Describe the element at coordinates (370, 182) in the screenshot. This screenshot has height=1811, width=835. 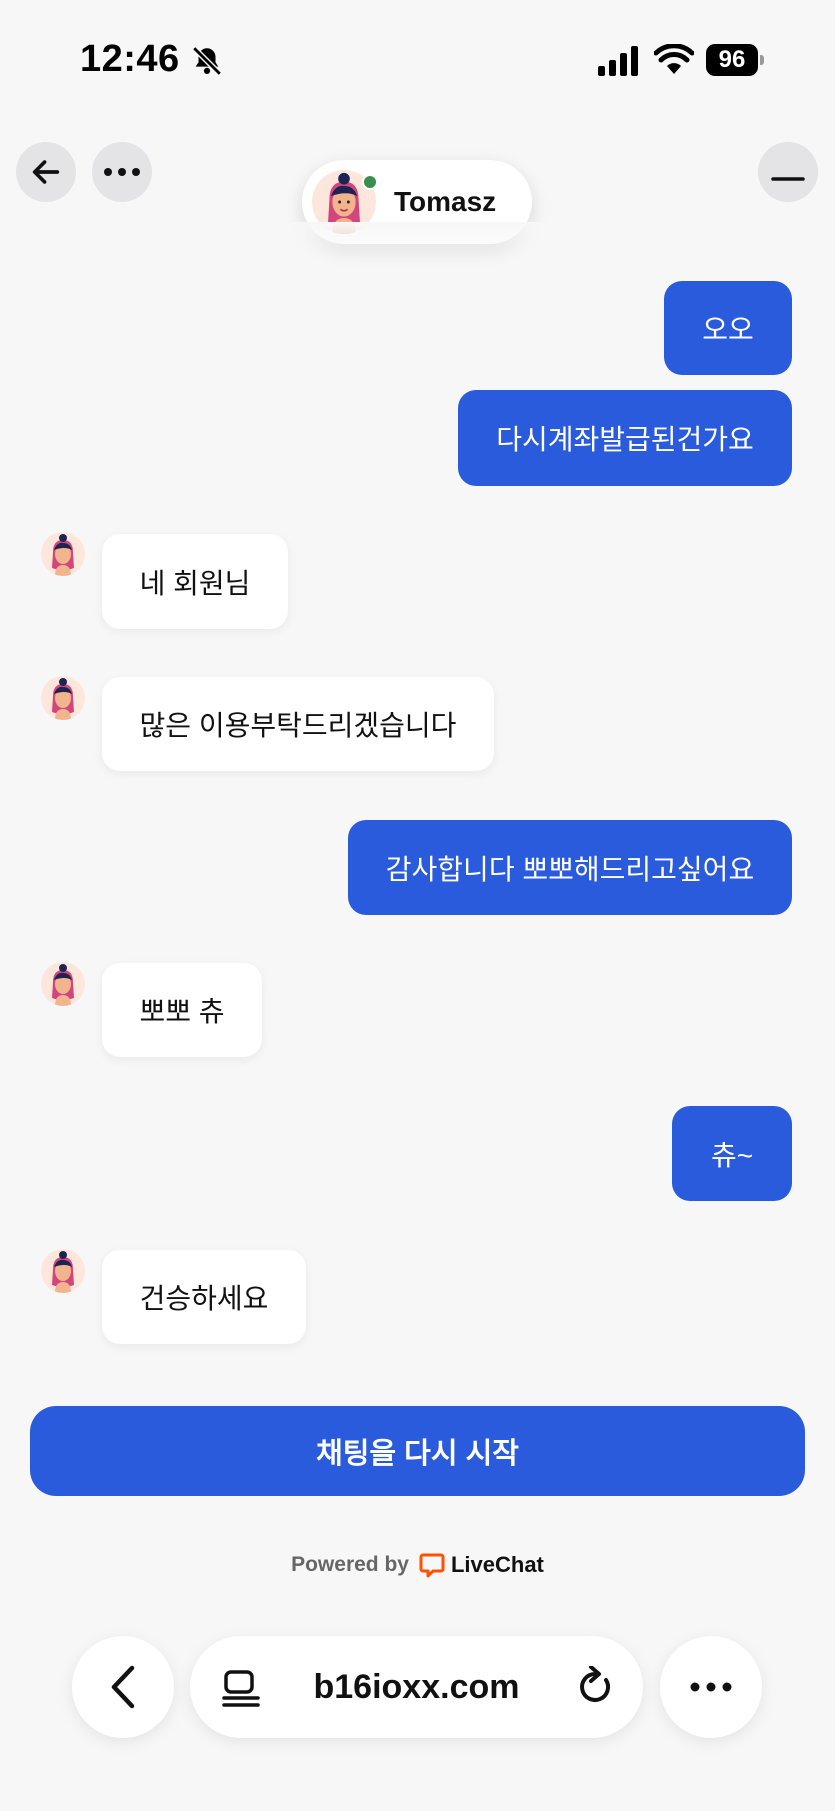
I see `online-status-dot` at that location.